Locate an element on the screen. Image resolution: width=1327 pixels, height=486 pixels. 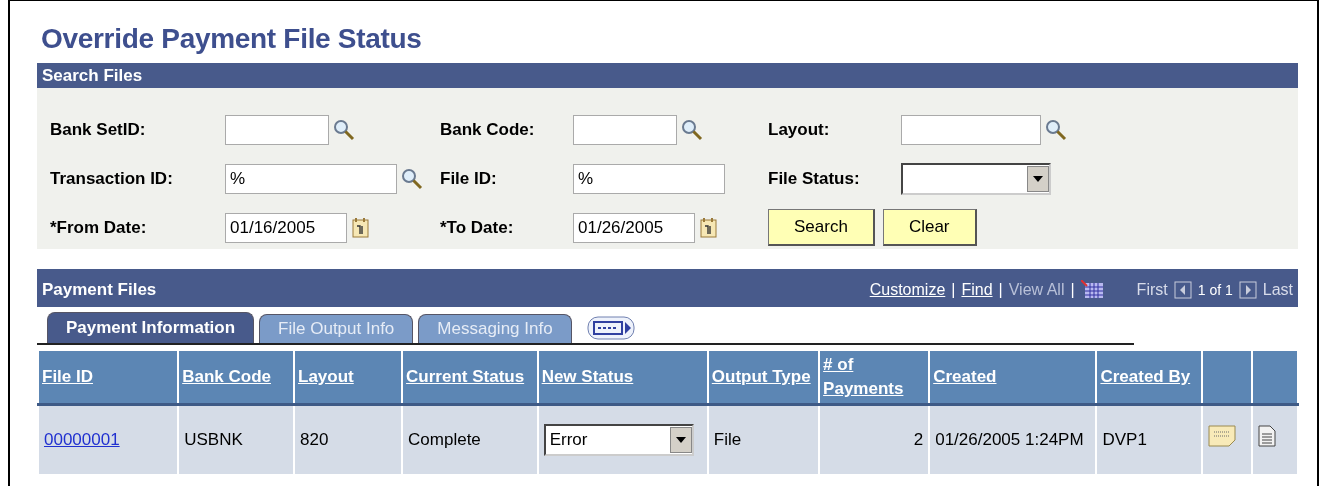
field-label: File ID: is located at coordinates (469, 178).